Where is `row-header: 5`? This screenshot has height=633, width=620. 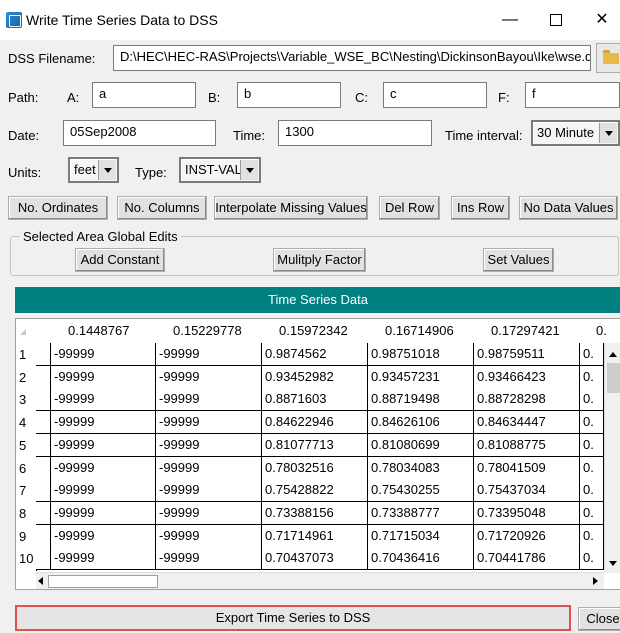
row-header: 5 is located at coordinates (26, 445).